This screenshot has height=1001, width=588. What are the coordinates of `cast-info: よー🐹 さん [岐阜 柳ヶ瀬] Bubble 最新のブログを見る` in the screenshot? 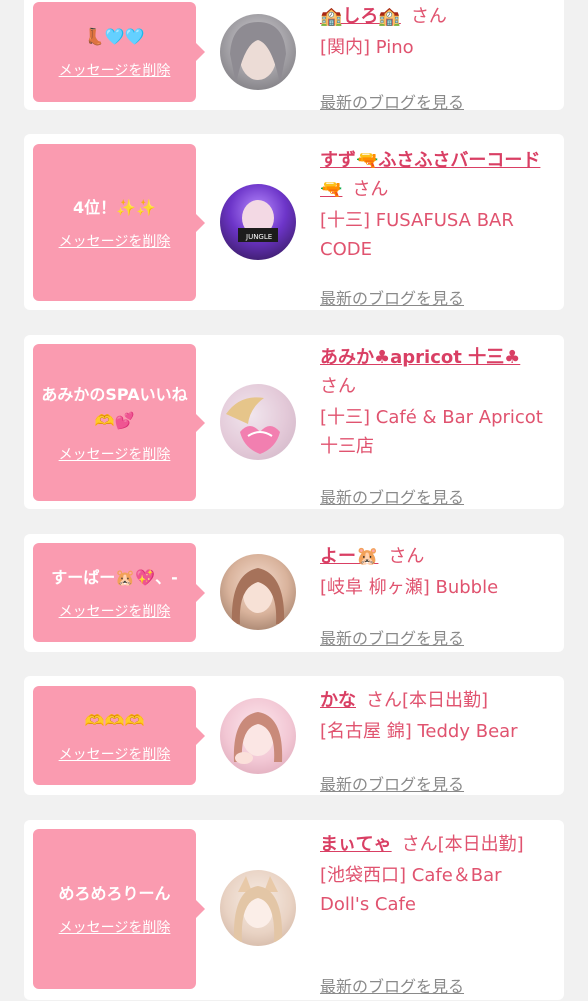 It's located at (435, 595).